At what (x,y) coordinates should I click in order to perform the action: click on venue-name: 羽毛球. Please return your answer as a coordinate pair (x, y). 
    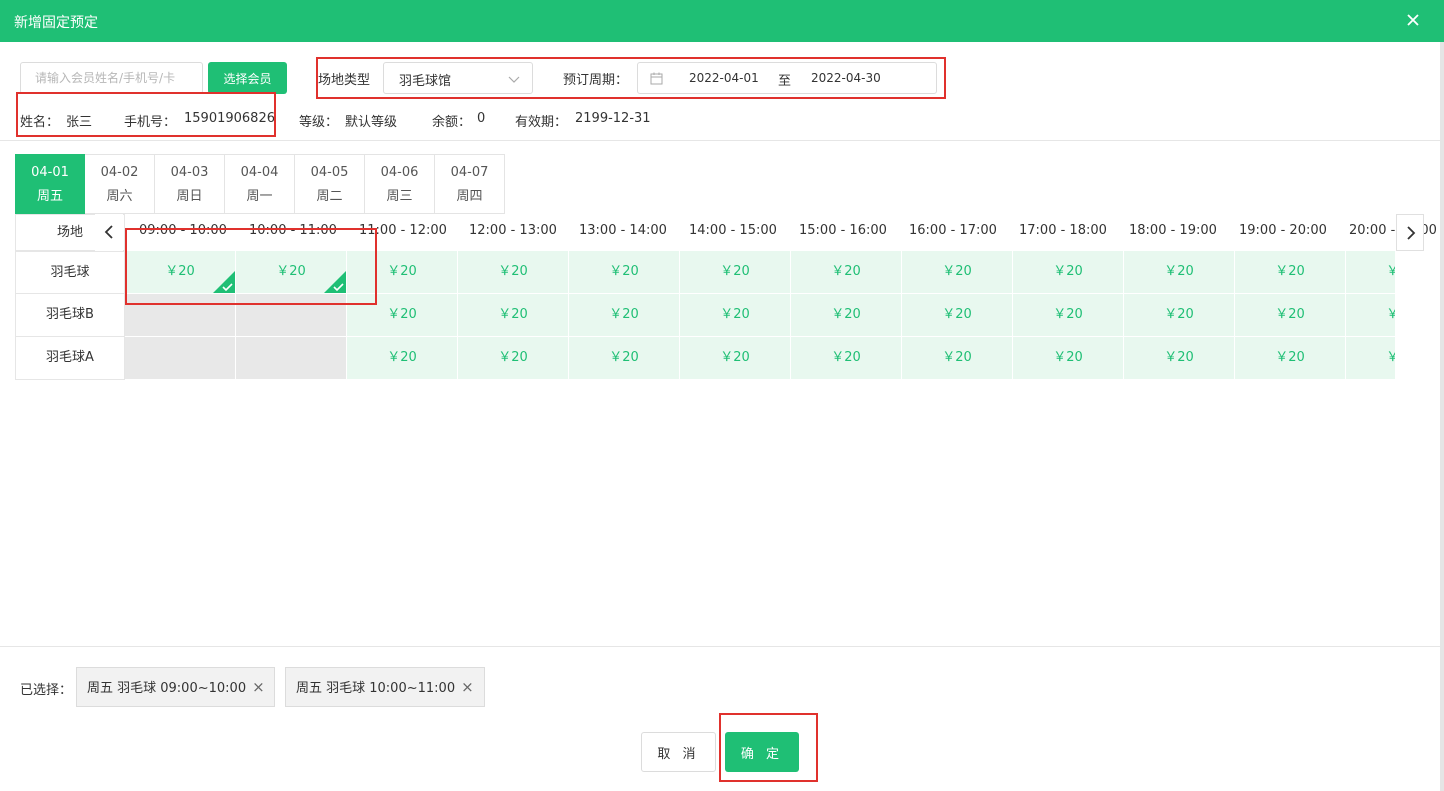
    Looking at the image, I should click on (70, 272).